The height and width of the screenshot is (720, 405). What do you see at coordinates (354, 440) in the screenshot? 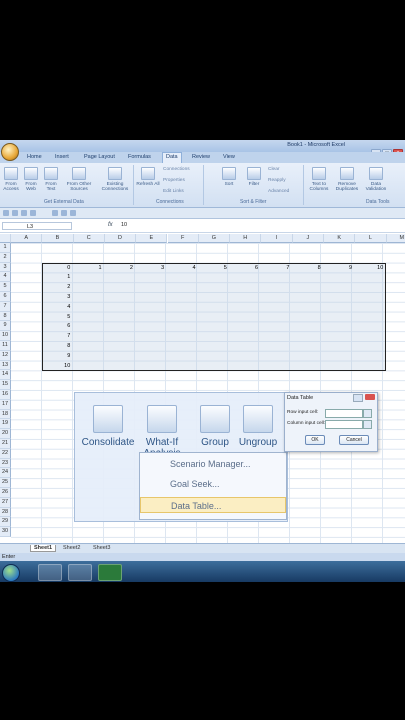
I see `cancel-button: Cancel` at bounding box center [354, 440].